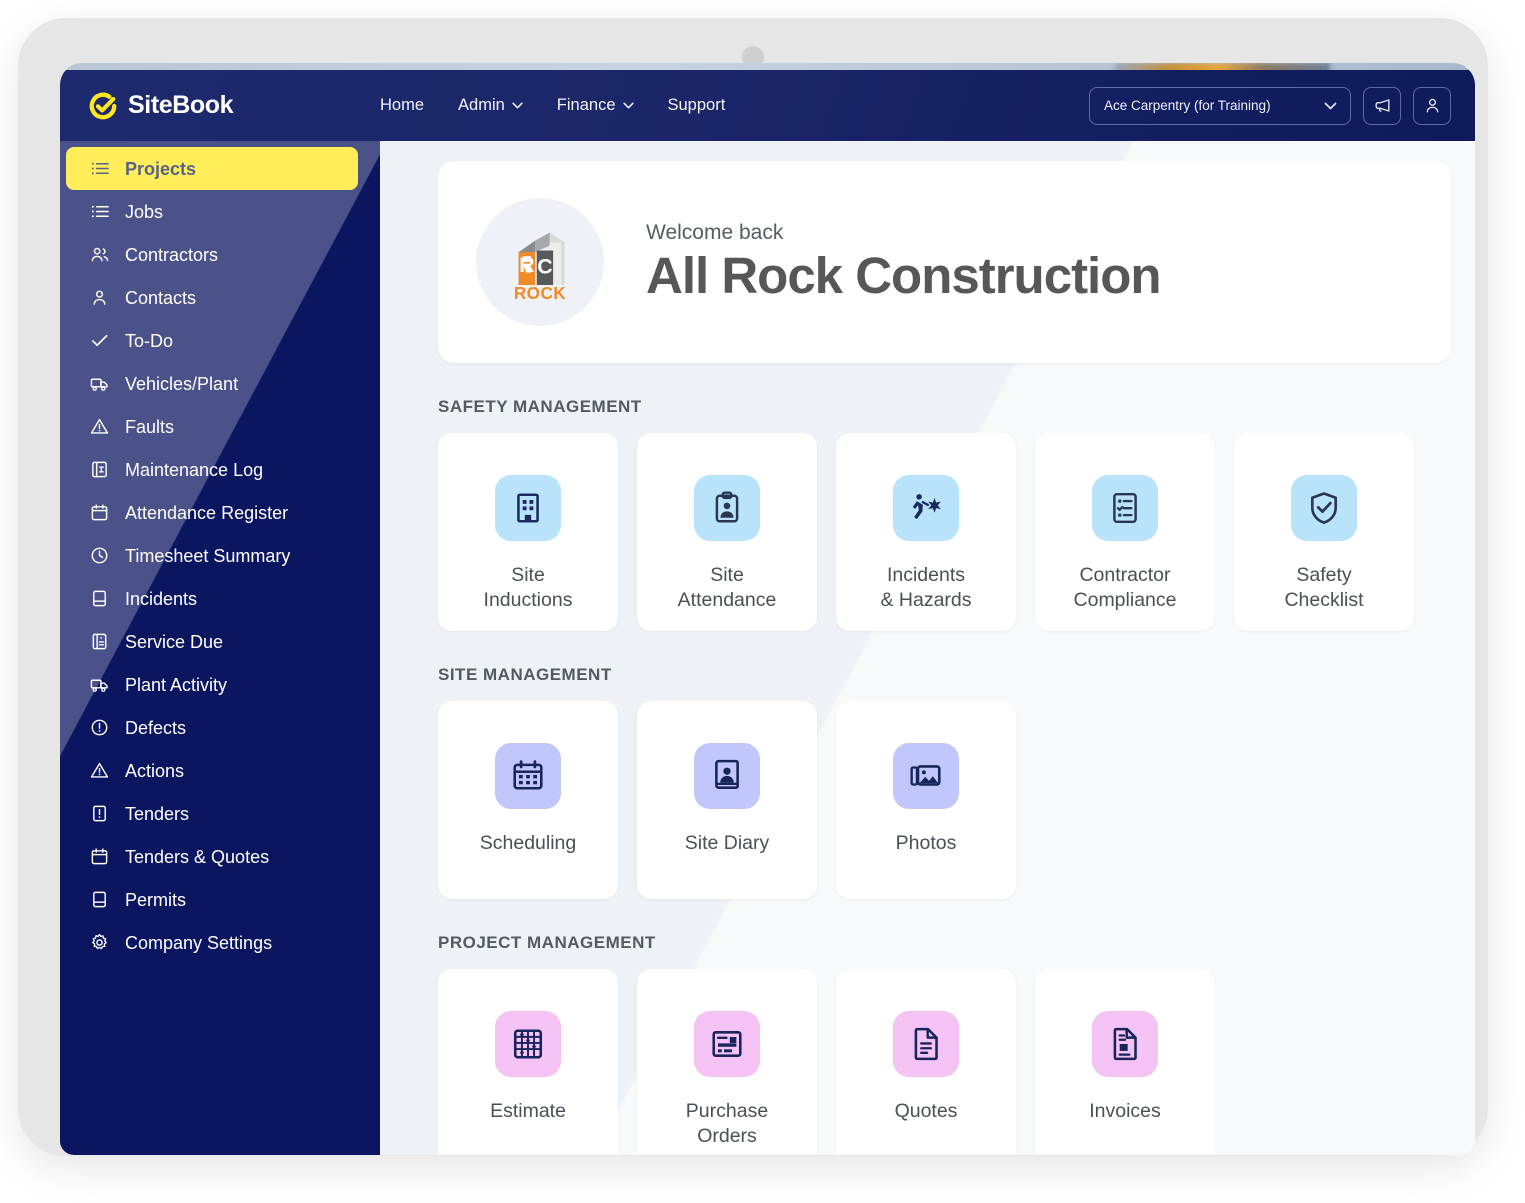 This screenshot has width=1525, height=1203. What do you see at coordinates (926, 1062) in the screenshot?
I see `tile-quotes: Quotes` at bounding box center [926, 1062].